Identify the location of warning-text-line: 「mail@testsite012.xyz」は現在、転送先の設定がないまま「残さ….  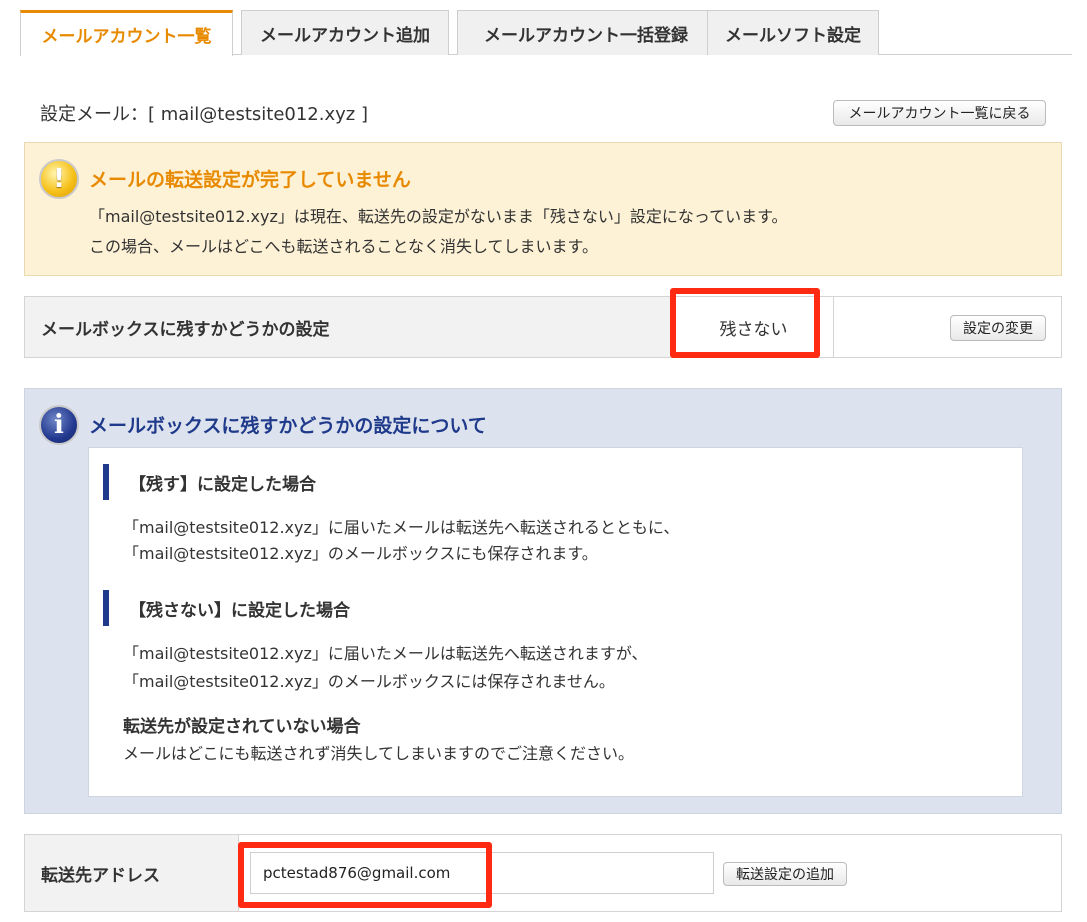
(438, 216).